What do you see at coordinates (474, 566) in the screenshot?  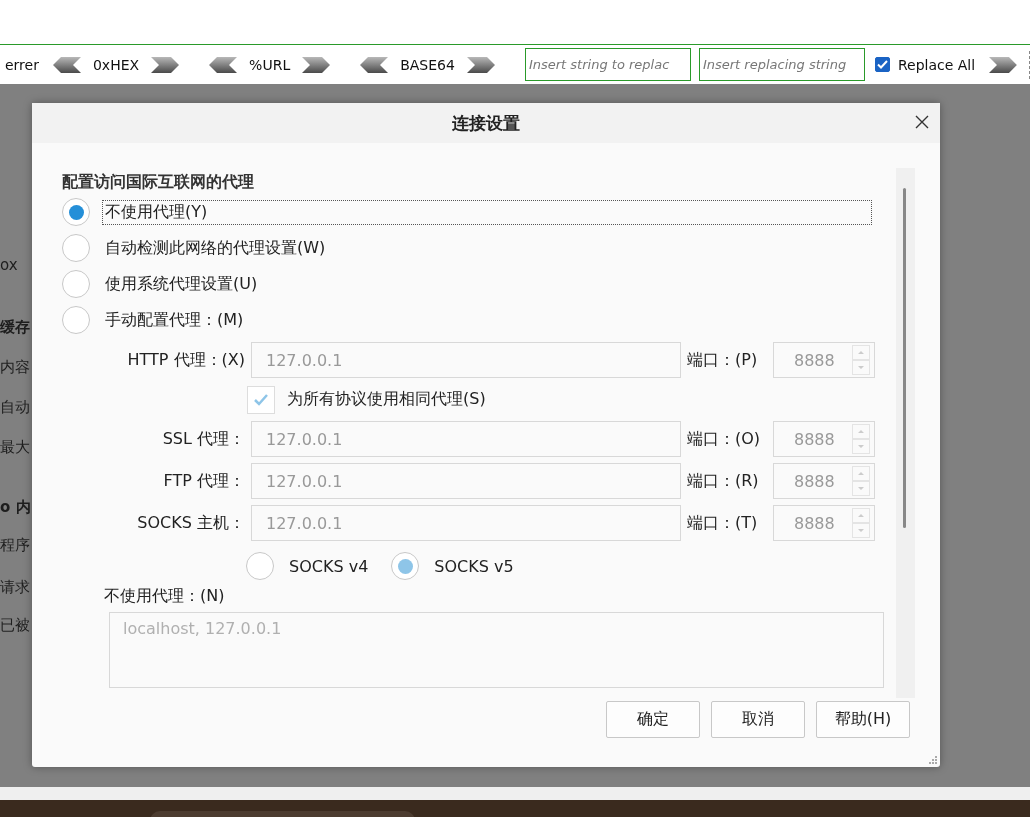 I see `radio-label: SOCKS v5` at bounding box center [474, 566].